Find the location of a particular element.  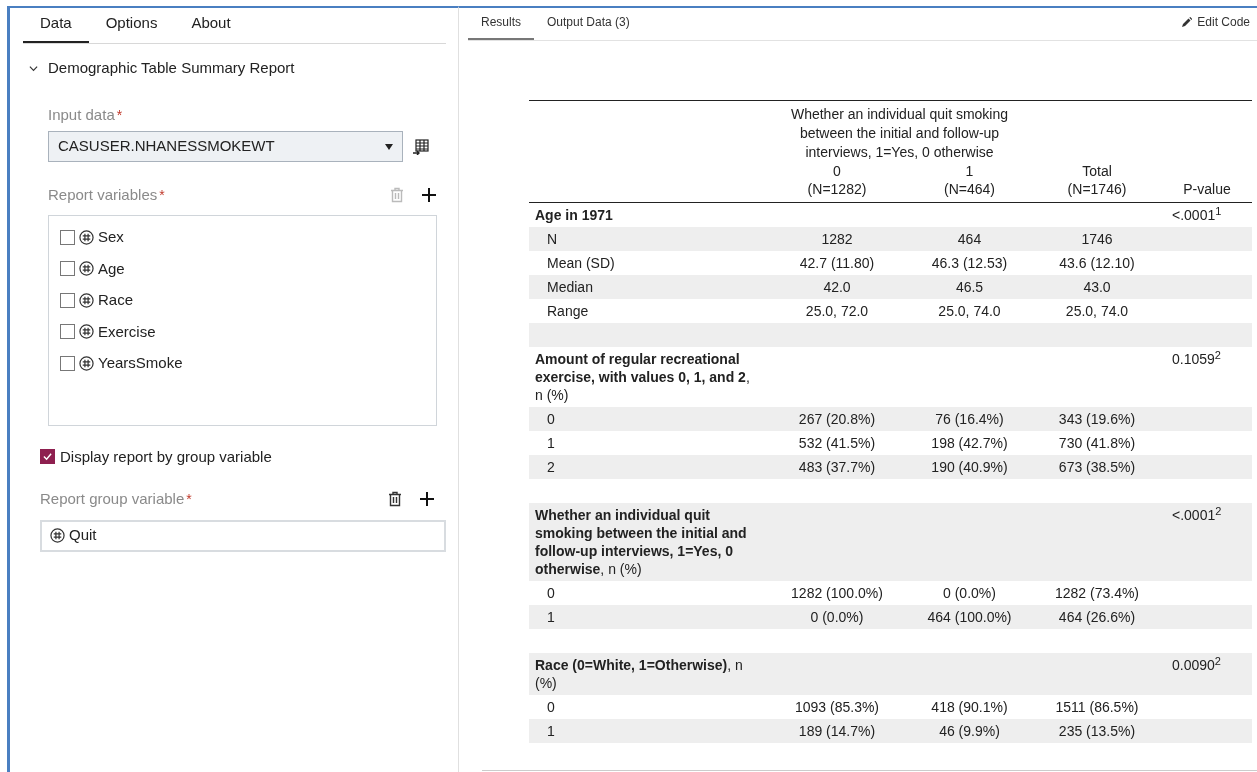

row-heading: Amount of regular recreational exercise, with values 0, 1, and 2, n (%) is located at coordinates (642, 377).